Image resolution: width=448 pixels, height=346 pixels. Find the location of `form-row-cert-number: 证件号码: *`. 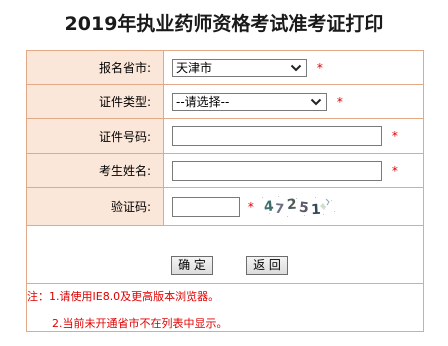

form-row-cert-number: 证件号码: * is located at coordinates (225, 136).